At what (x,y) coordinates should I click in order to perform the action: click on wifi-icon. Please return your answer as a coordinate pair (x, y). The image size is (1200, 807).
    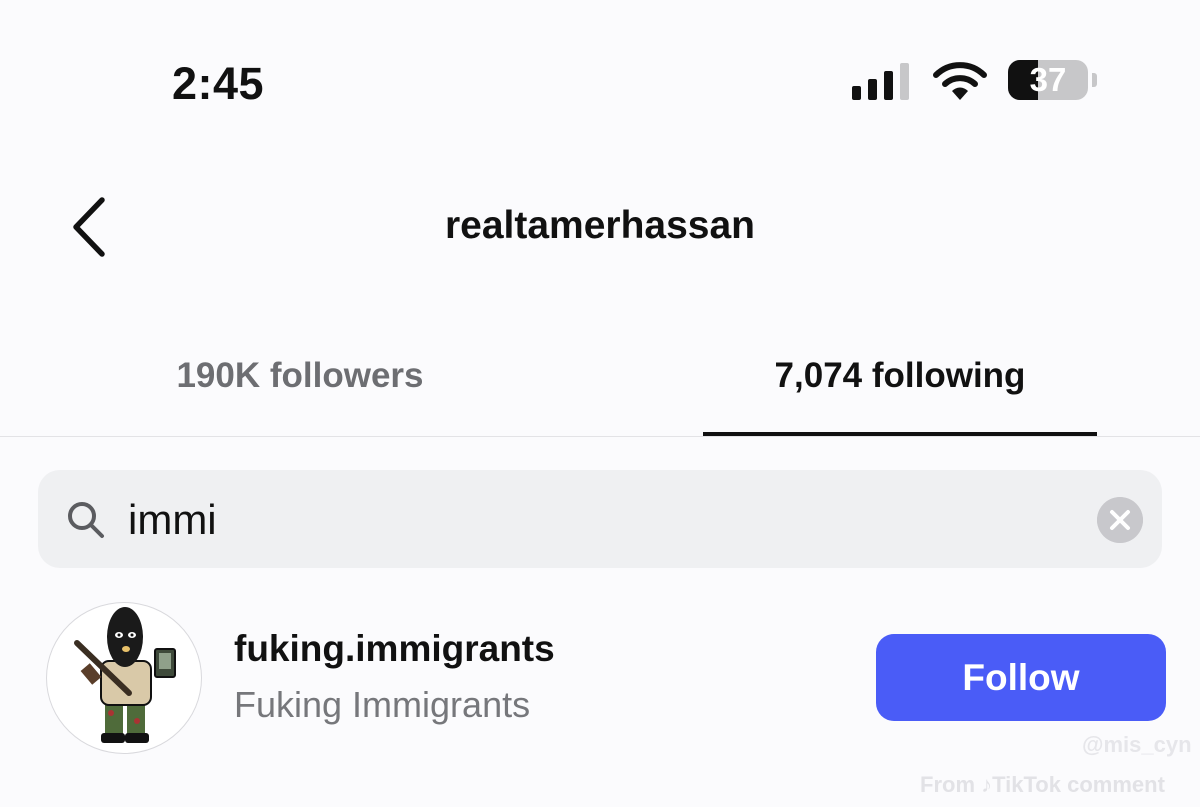
    Looking at the image, I should click on (960, 81).